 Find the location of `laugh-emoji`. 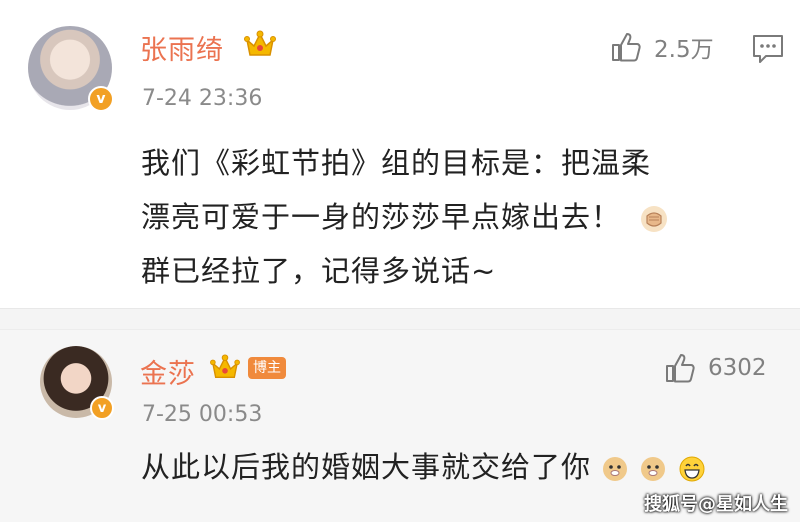

laugh-emoji is located at coordinates (692, 469).